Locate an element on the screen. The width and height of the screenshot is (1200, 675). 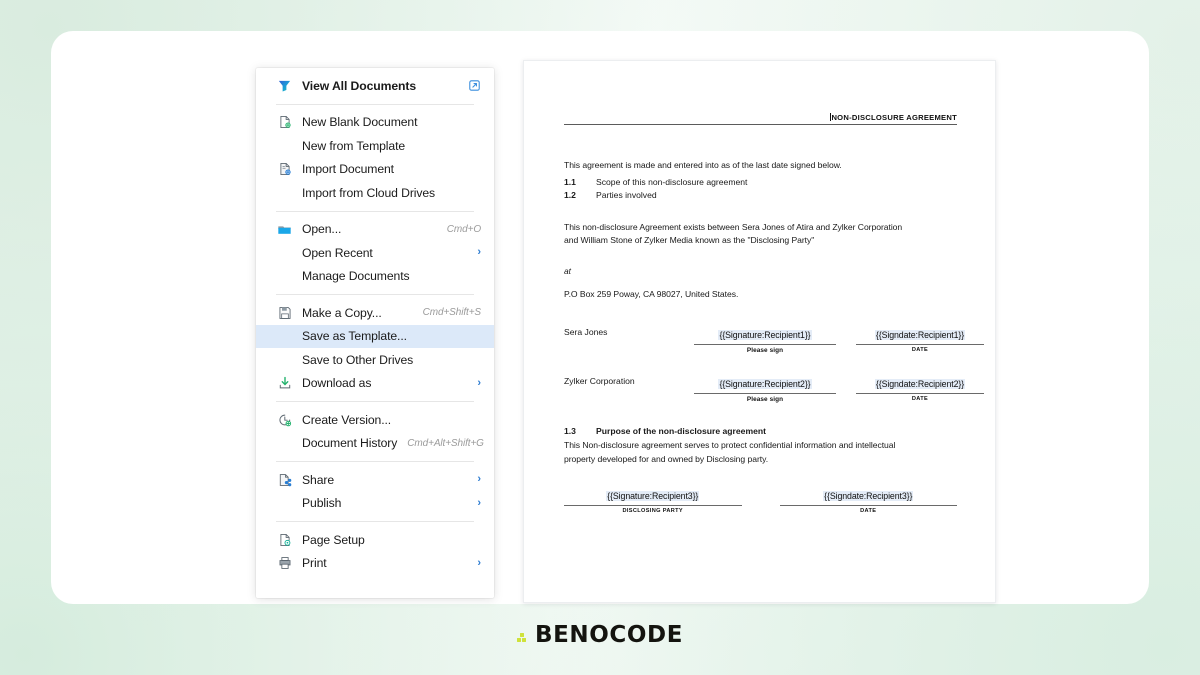
menu-item-label: Document History is located at coordinates (350, 443).